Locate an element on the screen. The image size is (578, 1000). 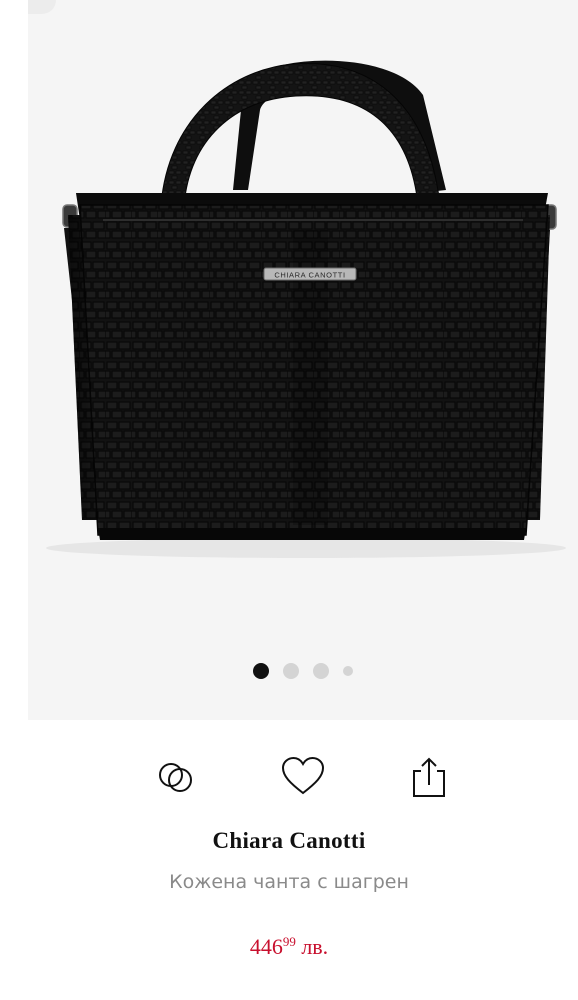
product-actions is located at coordinates (289, 777).